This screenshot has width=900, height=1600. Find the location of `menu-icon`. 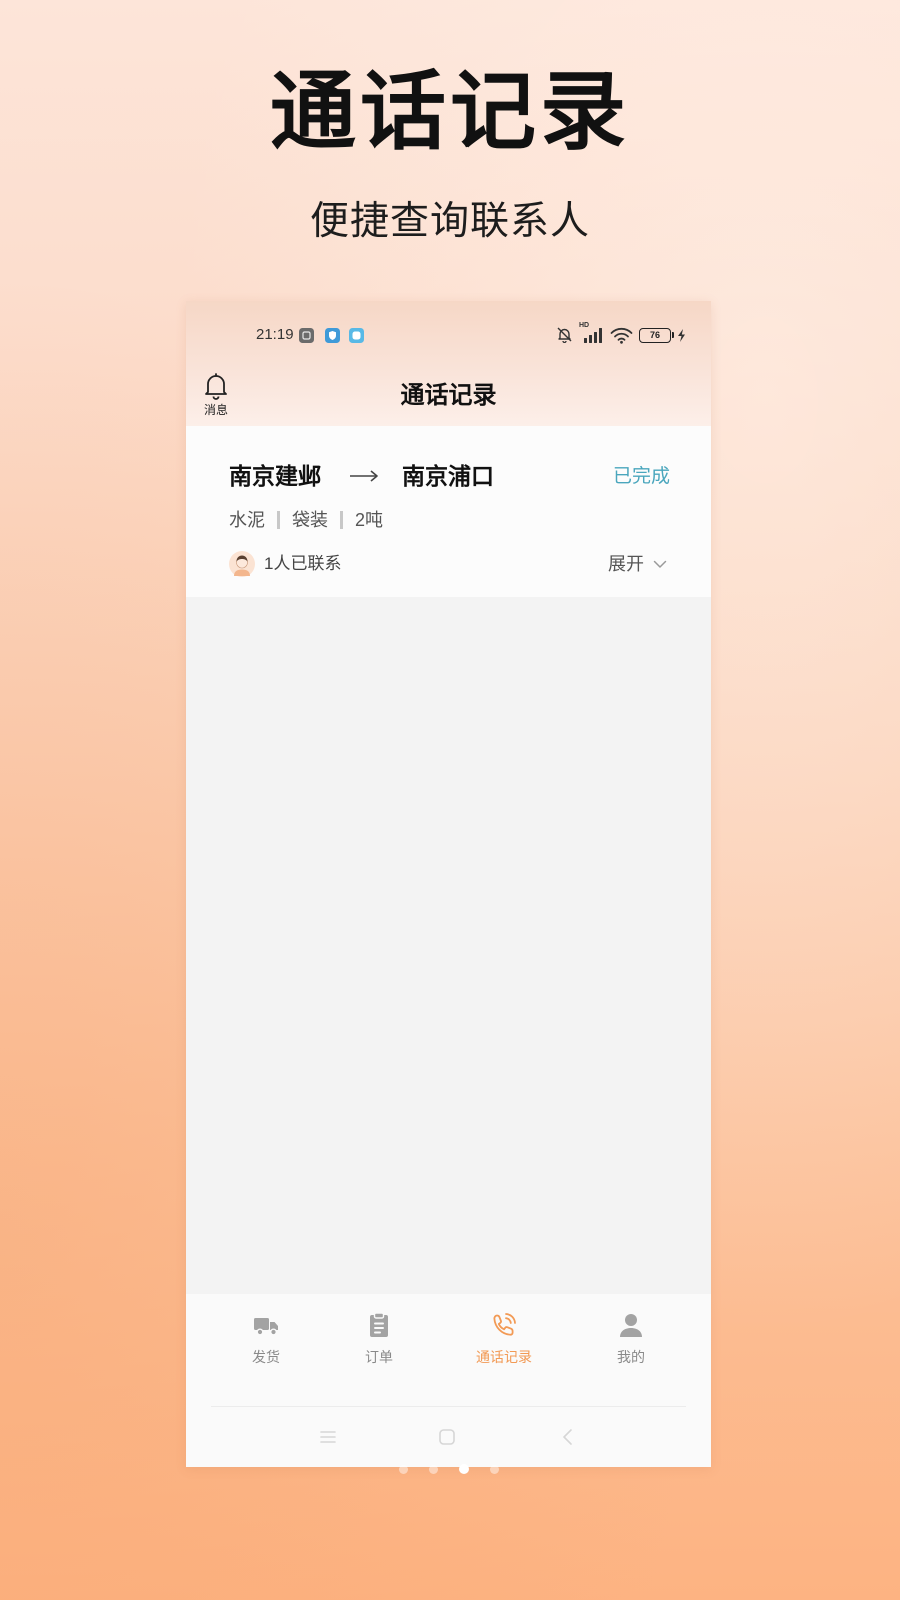

menu-icon is located at coordinates (328, 1437).